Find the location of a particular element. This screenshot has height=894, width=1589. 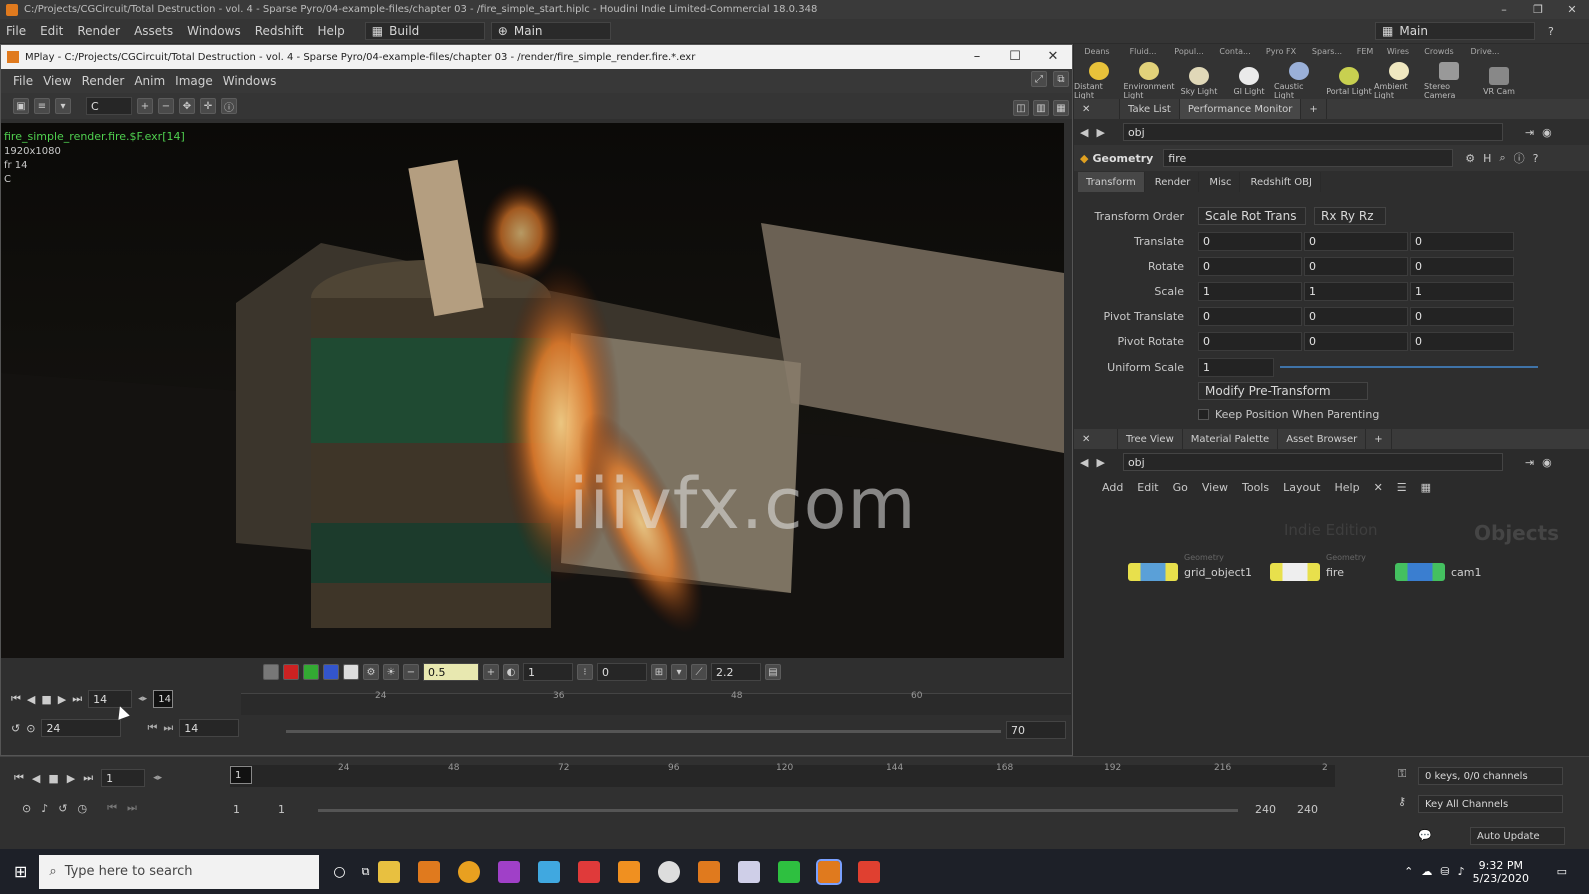

zoom-out-icon: − is located at coordinates (166, 106).